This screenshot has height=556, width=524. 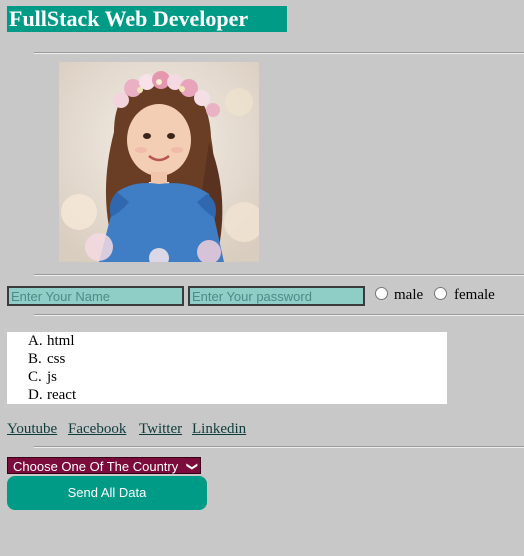 What do you see at coordinates (227, 368) in the screenshot?
I see `skills-list: A. html B. css C. js D. react` at bounding box center [227, 368].